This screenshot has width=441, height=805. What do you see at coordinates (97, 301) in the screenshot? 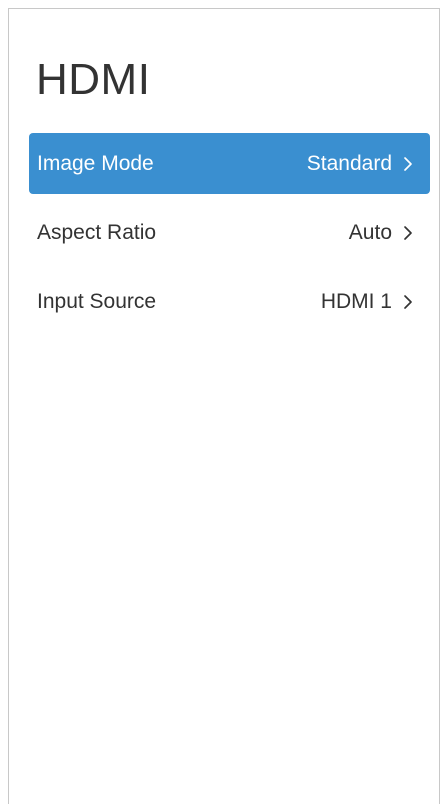
I see `menu-item-label: Input Source` at bounding box center [97, 301].